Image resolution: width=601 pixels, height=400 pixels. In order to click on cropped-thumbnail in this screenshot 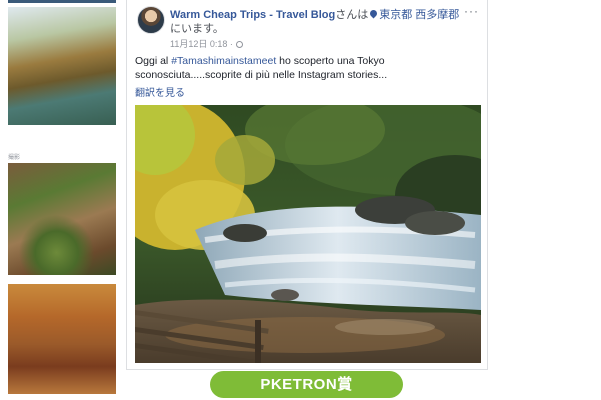, I will do `click(62, 1)`.